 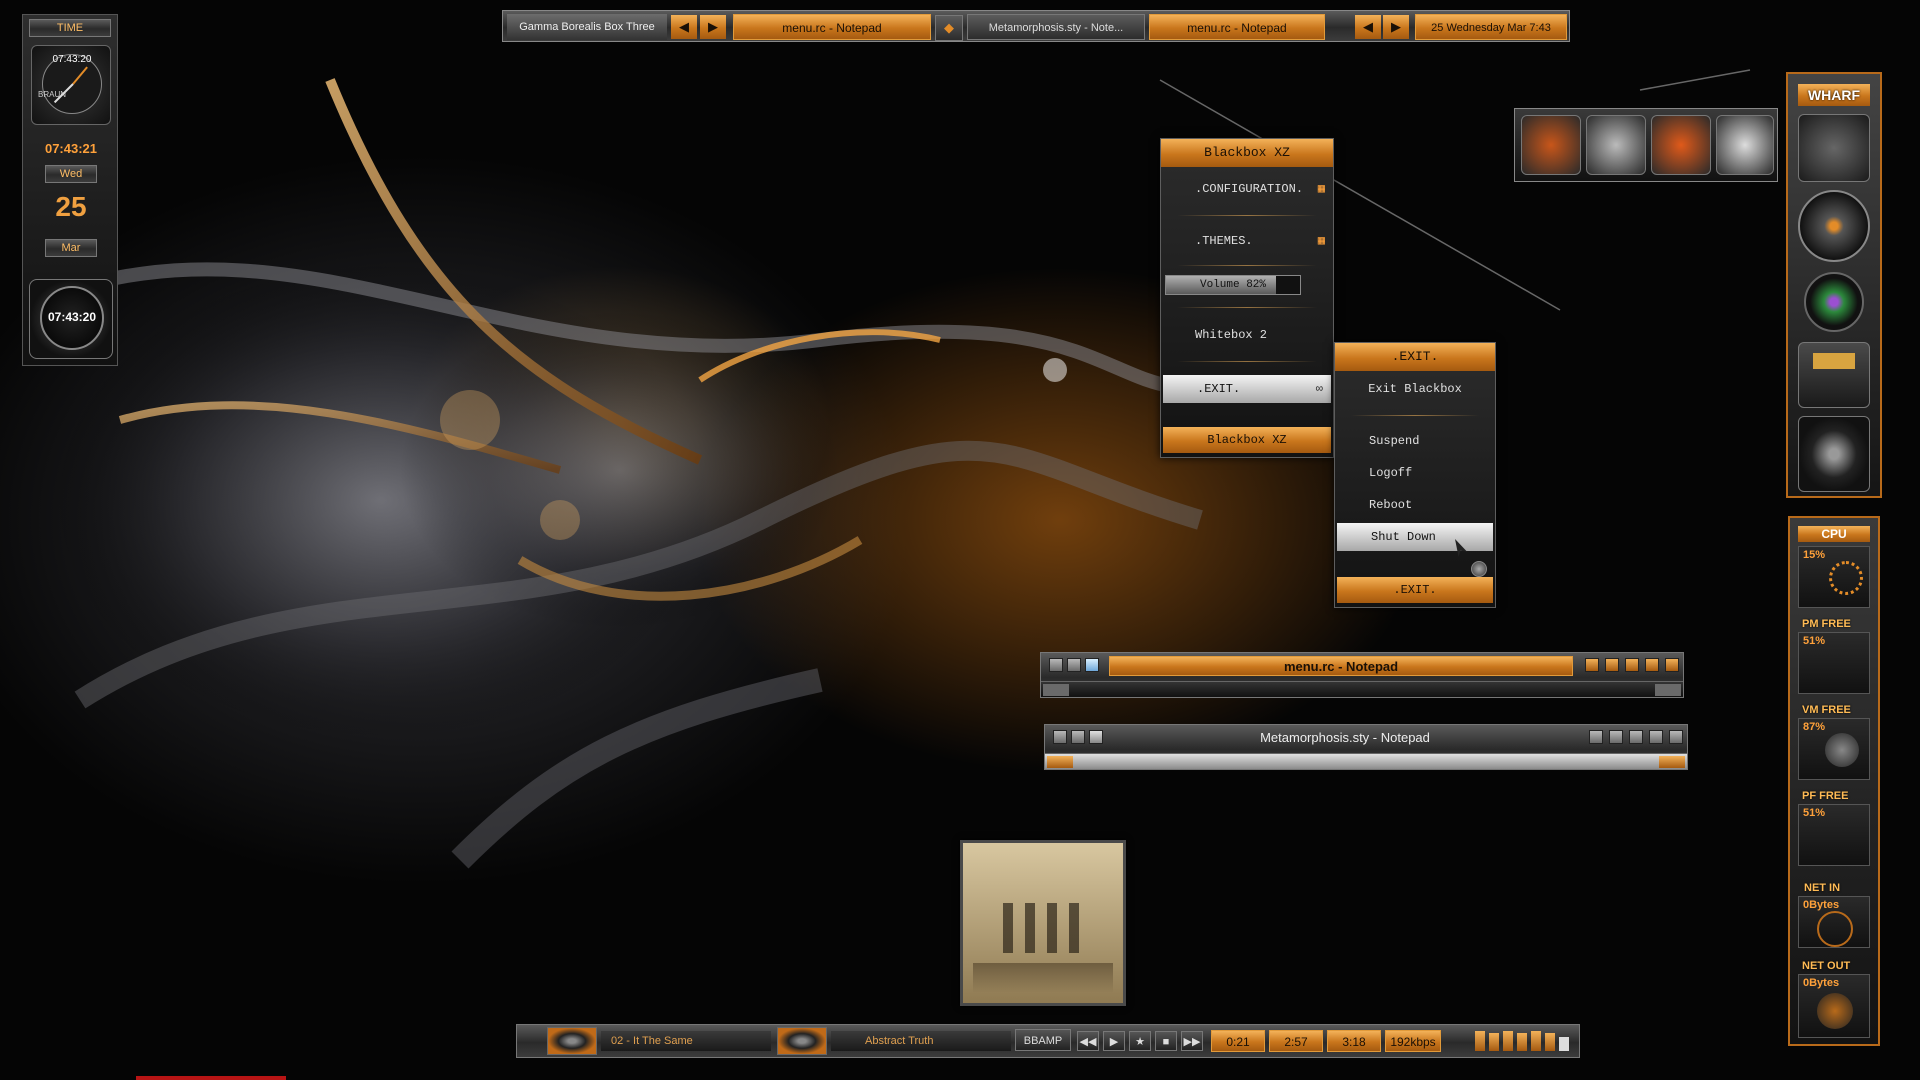 What do you see at coordinates (1192, 1041) in the screenshot?
I see `next-track-button: ▶▶` at bounding box center [1192, 1041].